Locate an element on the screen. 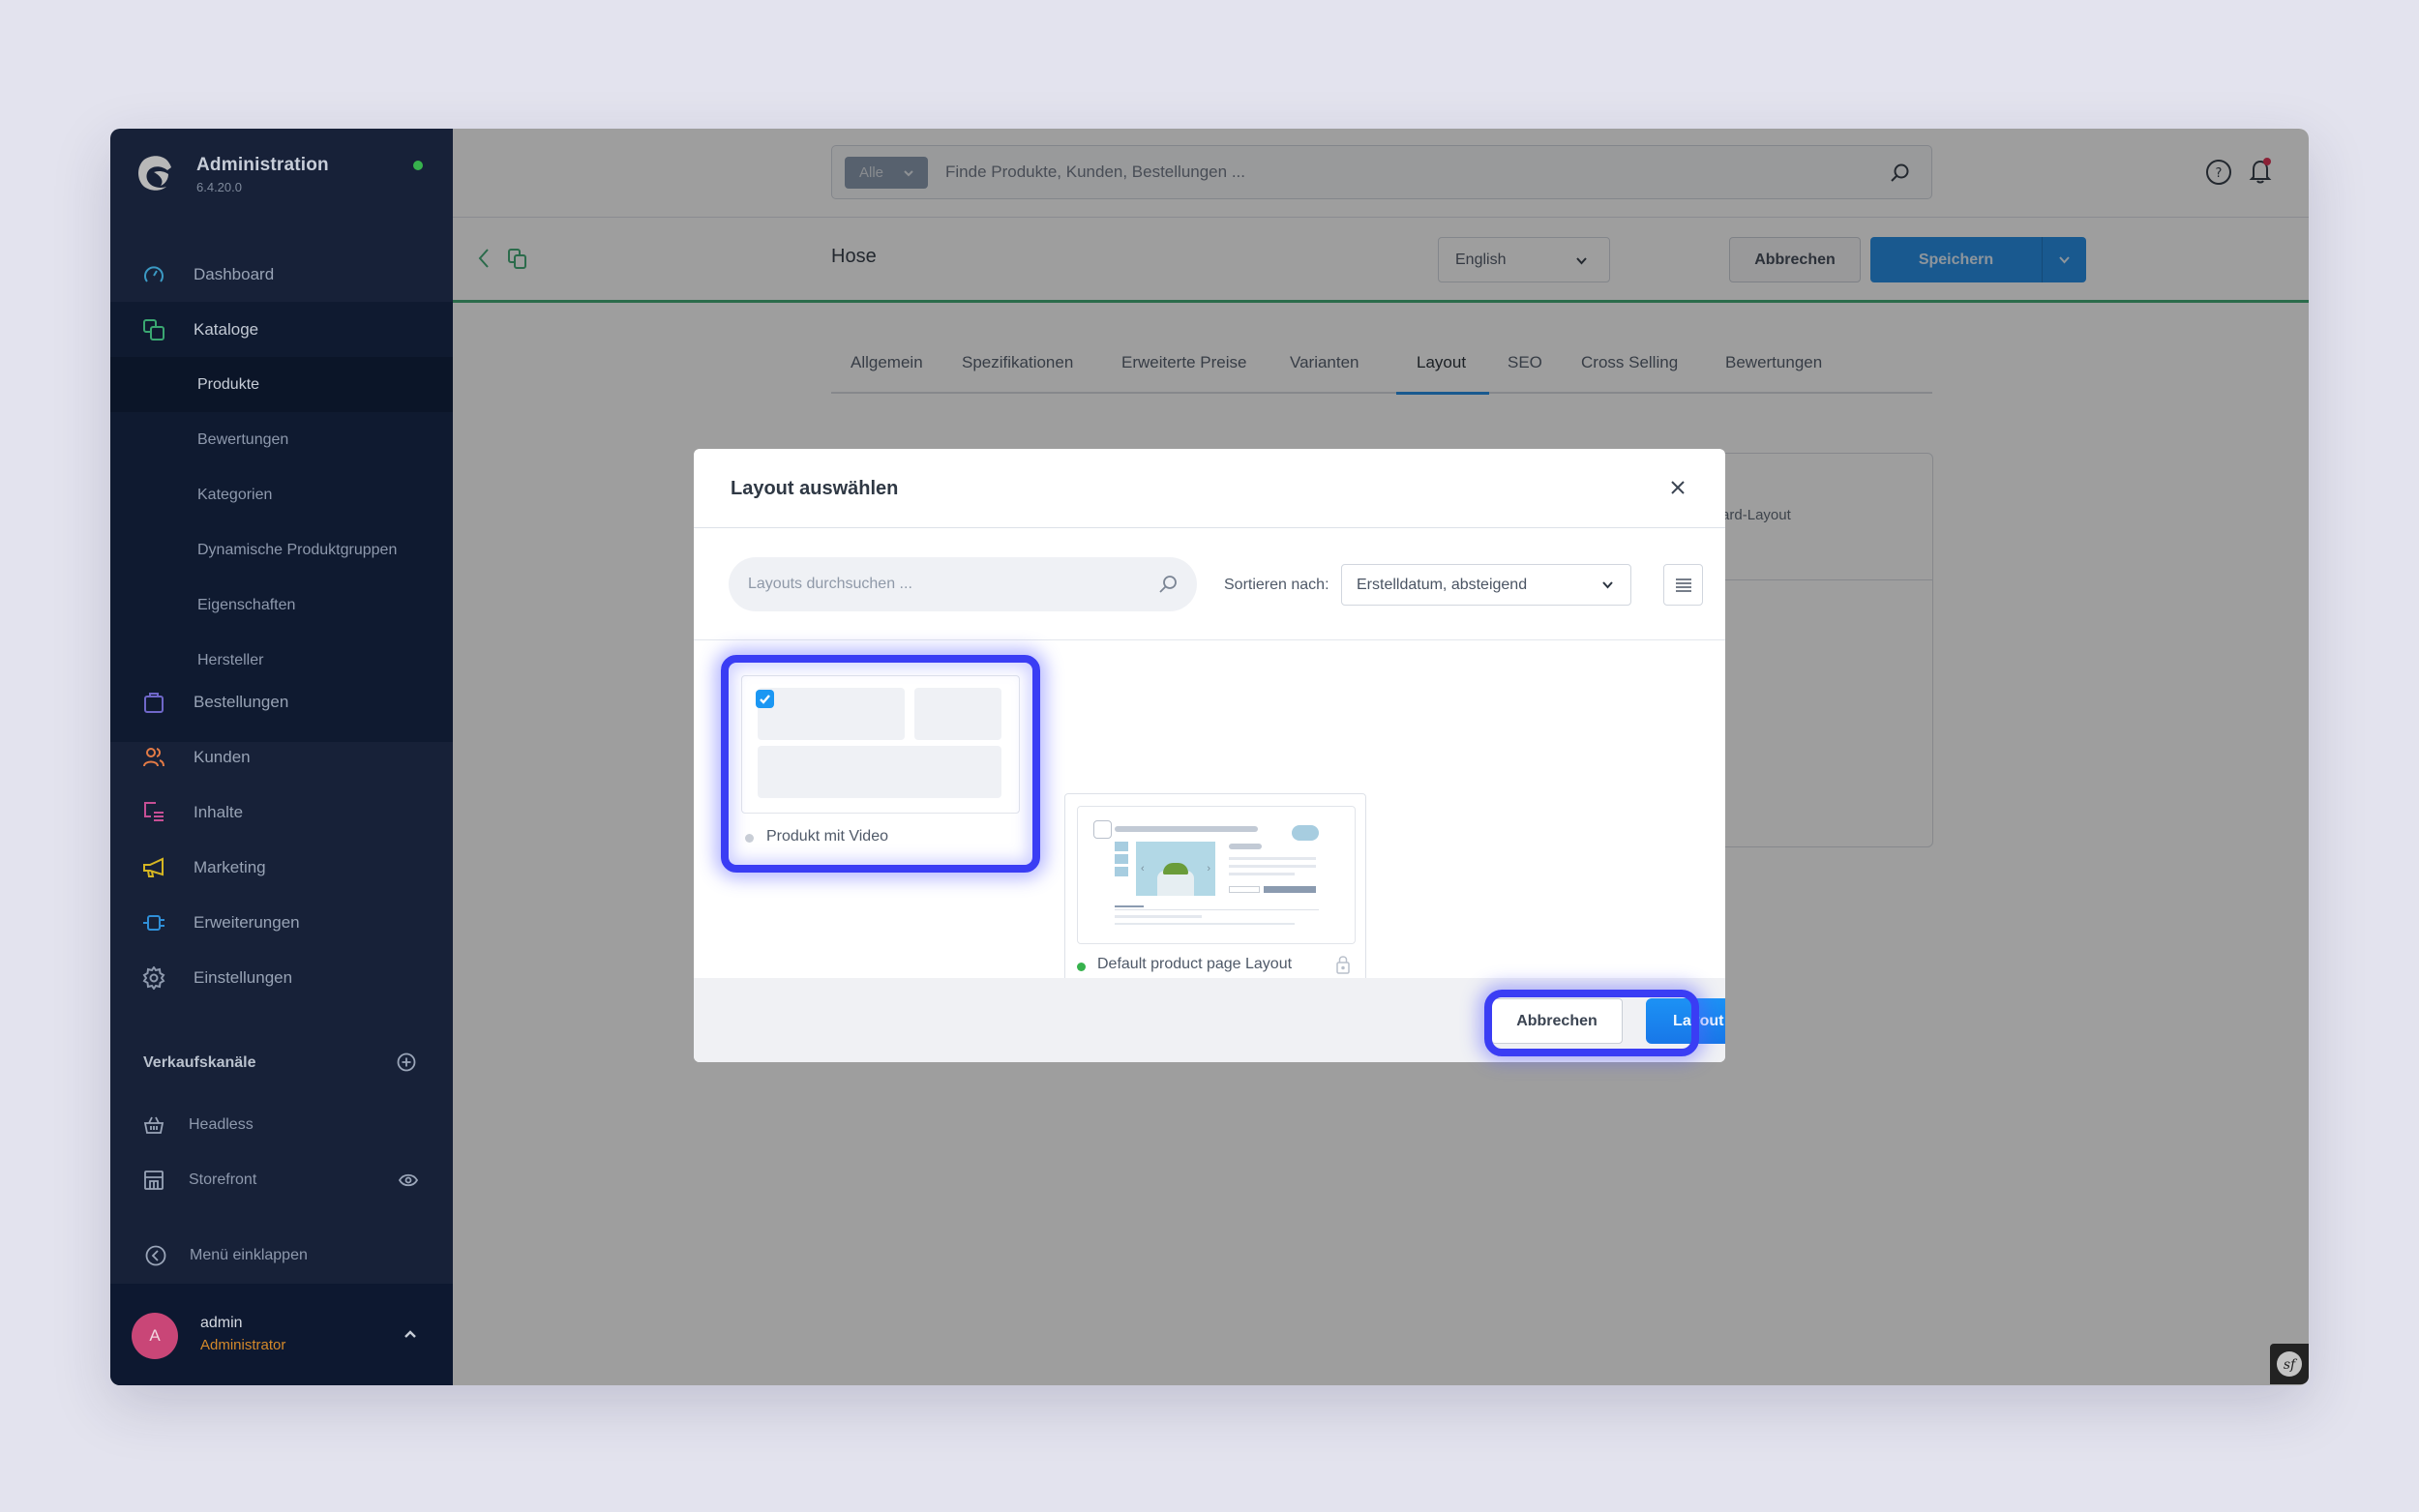 The image size is (2419, 1512). sidebar-item-label: Kataloge is located at coordinates (226, 329).